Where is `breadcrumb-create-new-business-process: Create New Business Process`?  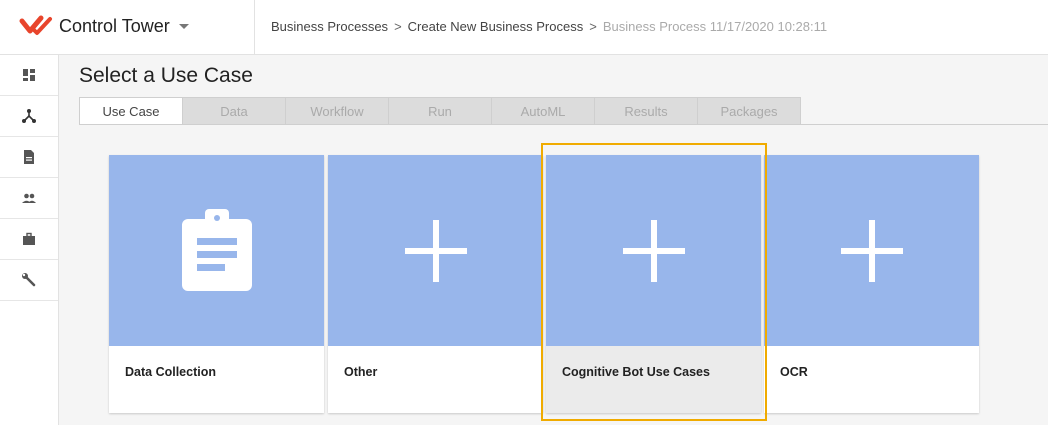
breadcrumb-create-new-business-process: Create New Business Process is located at coordinates (496, 26).